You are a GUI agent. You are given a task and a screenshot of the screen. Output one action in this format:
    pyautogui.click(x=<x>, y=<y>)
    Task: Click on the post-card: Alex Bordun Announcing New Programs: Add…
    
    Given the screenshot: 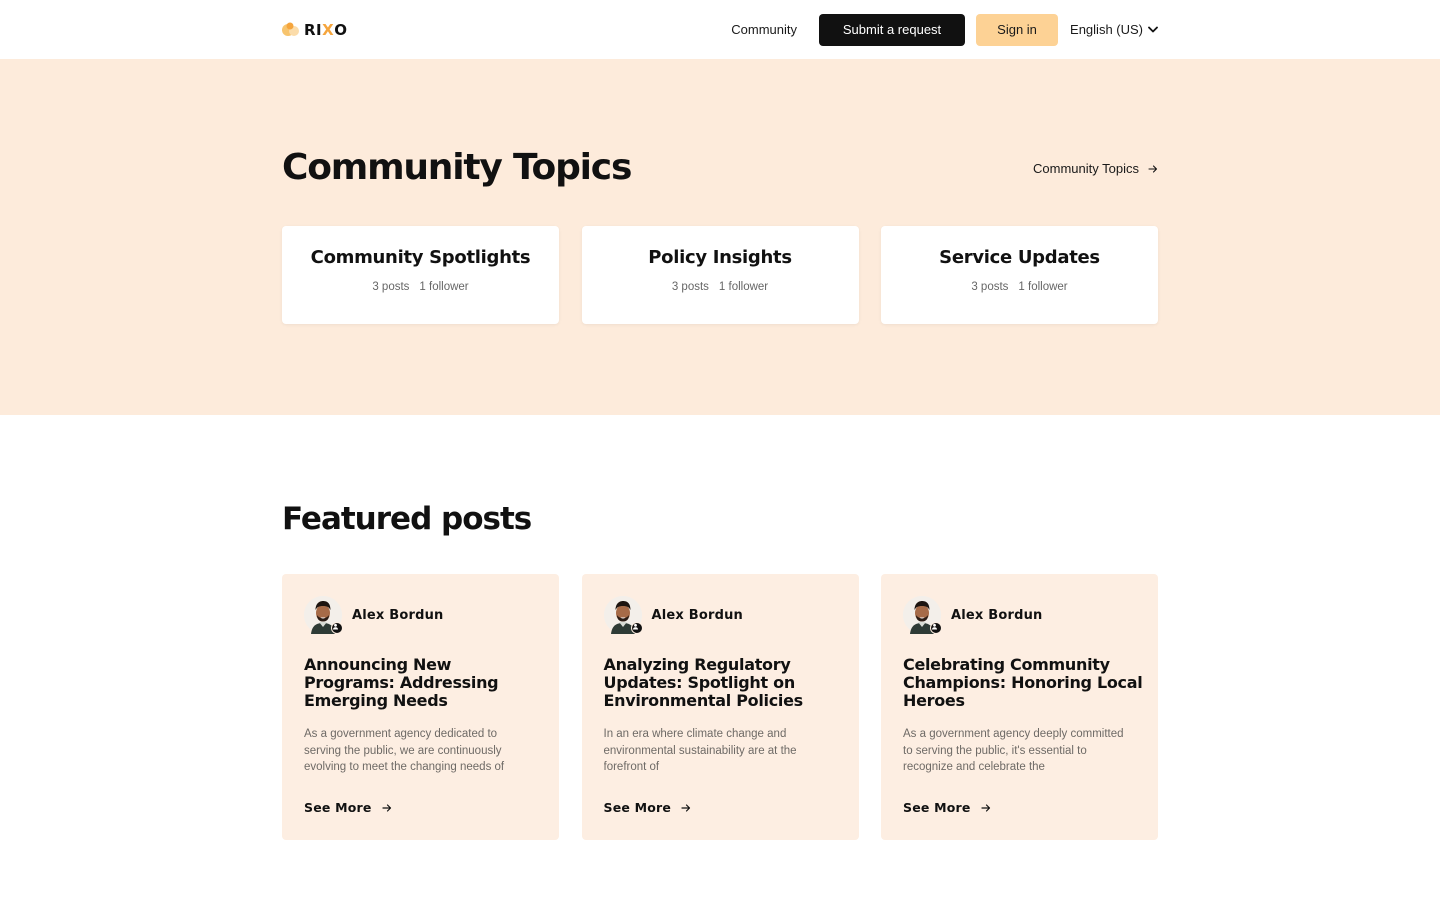 What is the action you would take?
    pyautogui.click(x=420, y=707)
    